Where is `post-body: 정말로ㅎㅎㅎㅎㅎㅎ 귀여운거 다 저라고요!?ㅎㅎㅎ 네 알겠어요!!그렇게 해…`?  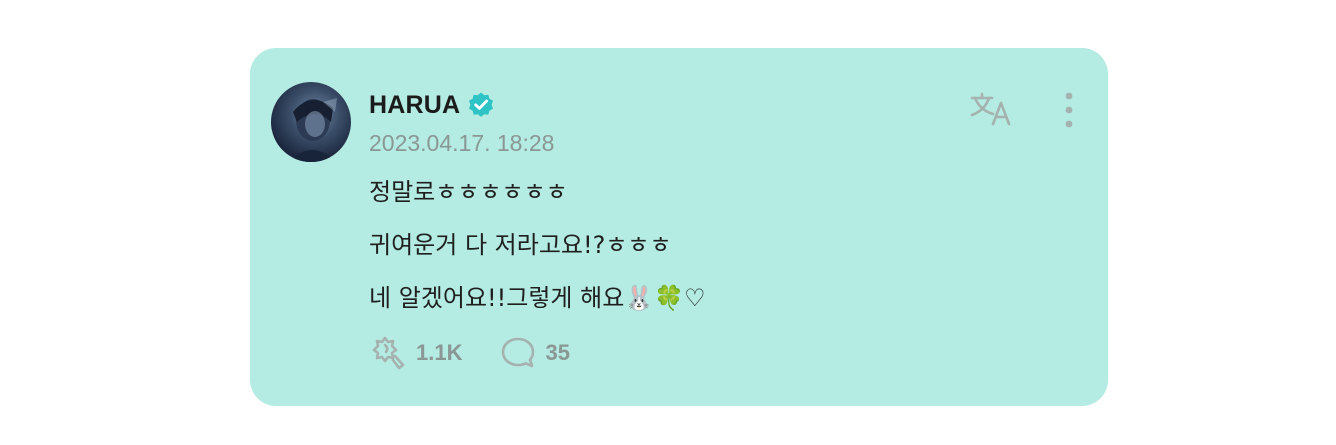
post-body: 정말로ㅎㅎㅎㅎㅎㅎ 귀여운거 다 저라고요!?ㅎㅎㅎ 네 알겠어요!!그렇게 해… is located at coordinates (537, 251).